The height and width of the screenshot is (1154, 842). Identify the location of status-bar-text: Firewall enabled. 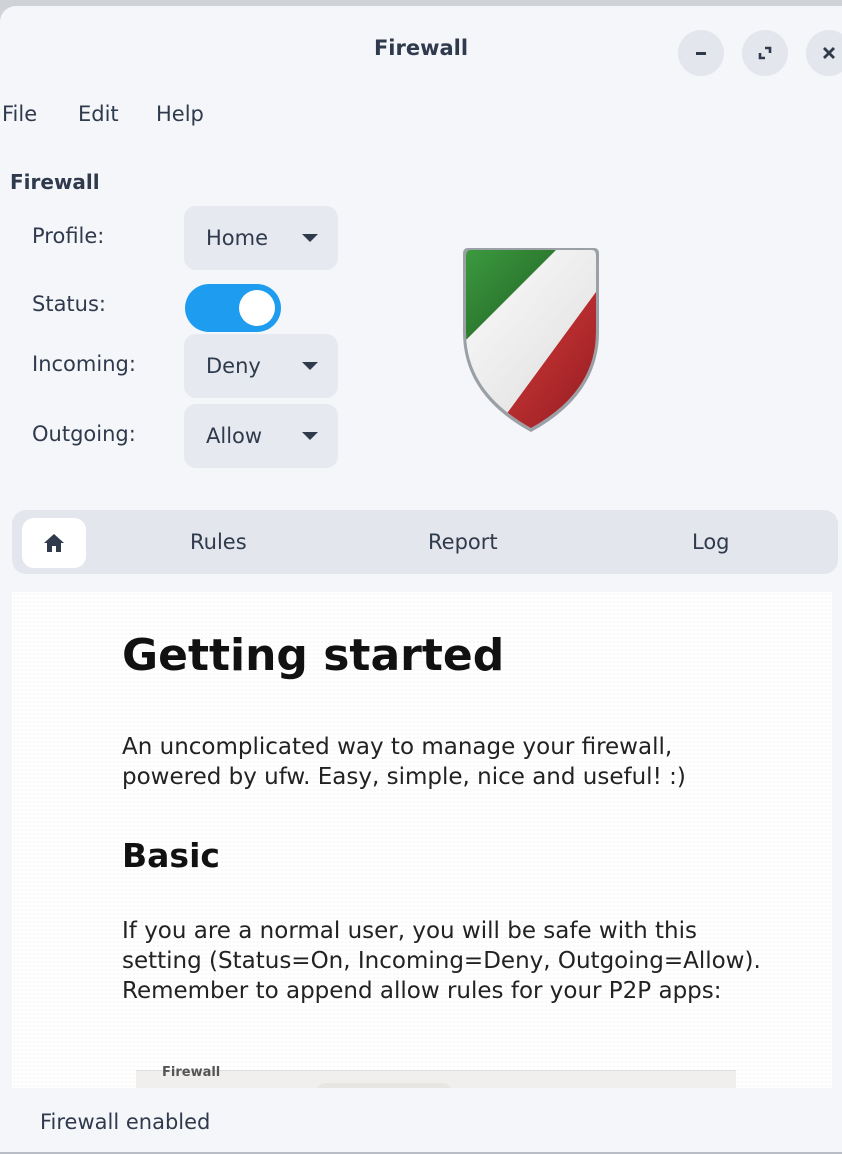
(125, 1122).